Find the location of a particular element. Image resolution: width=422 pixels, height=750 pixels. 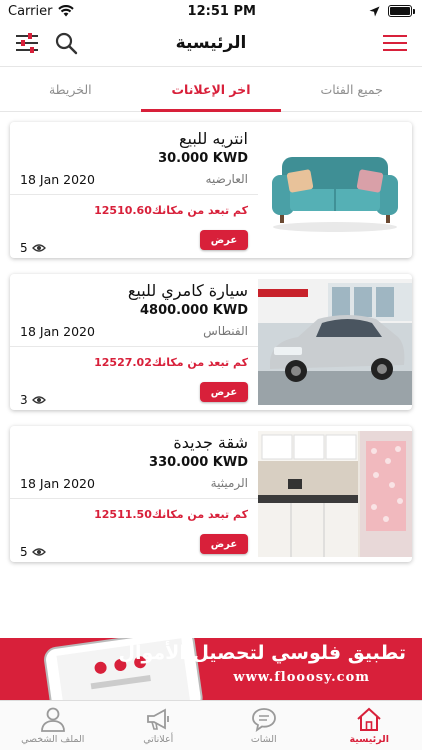

category-tabs: جميع الفئات اخر الإعلانات الخريطة is located at coordinates (211, 89).